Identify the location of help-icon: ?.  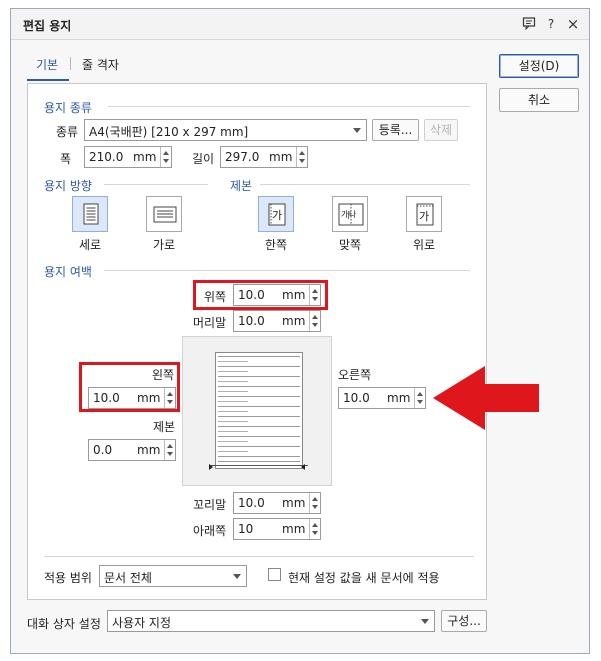
(551, 24).